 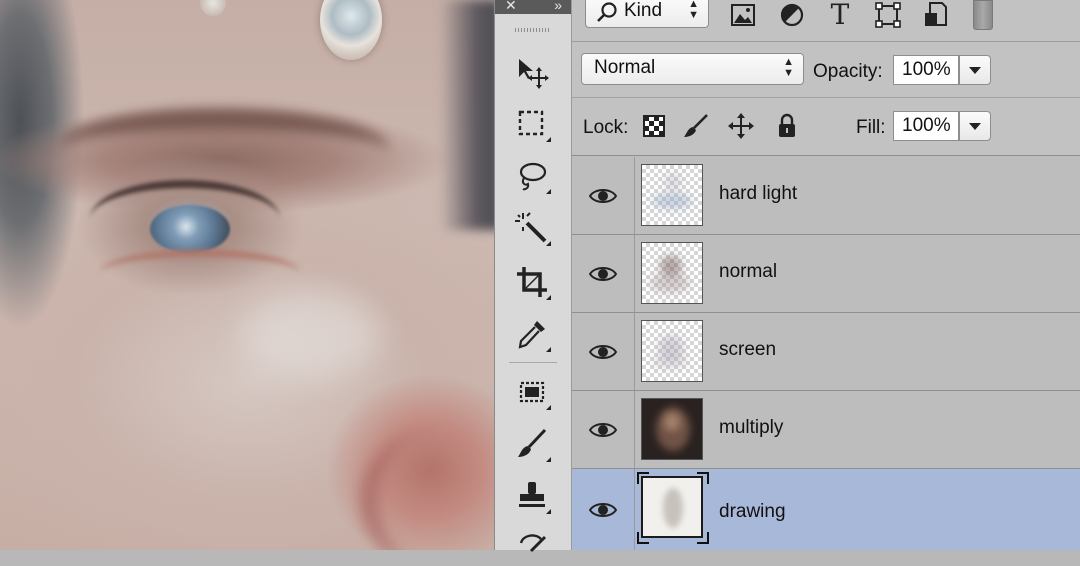 I want to click on collapse-icon: », so click(x=558, y=6).